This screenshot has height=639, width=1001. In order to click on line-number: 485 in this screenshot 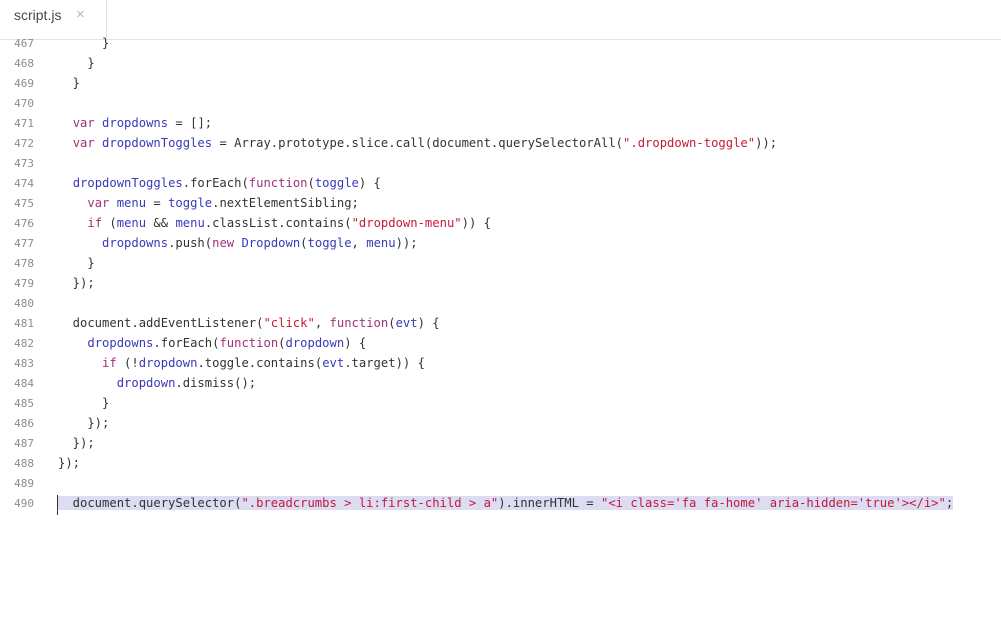, I will do `click(24, 403)`.